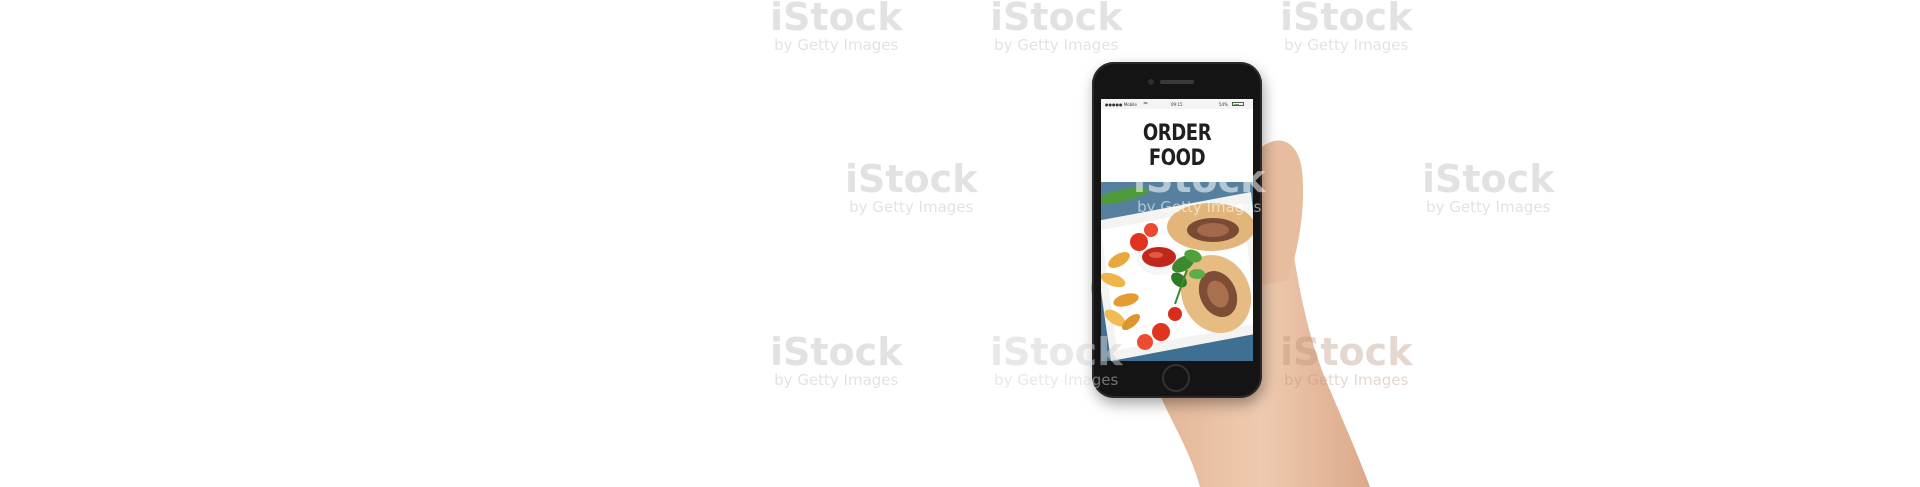 This screenshot has width=1920, height=487. I want to click on battery-level-fill, so click(1236, 104).